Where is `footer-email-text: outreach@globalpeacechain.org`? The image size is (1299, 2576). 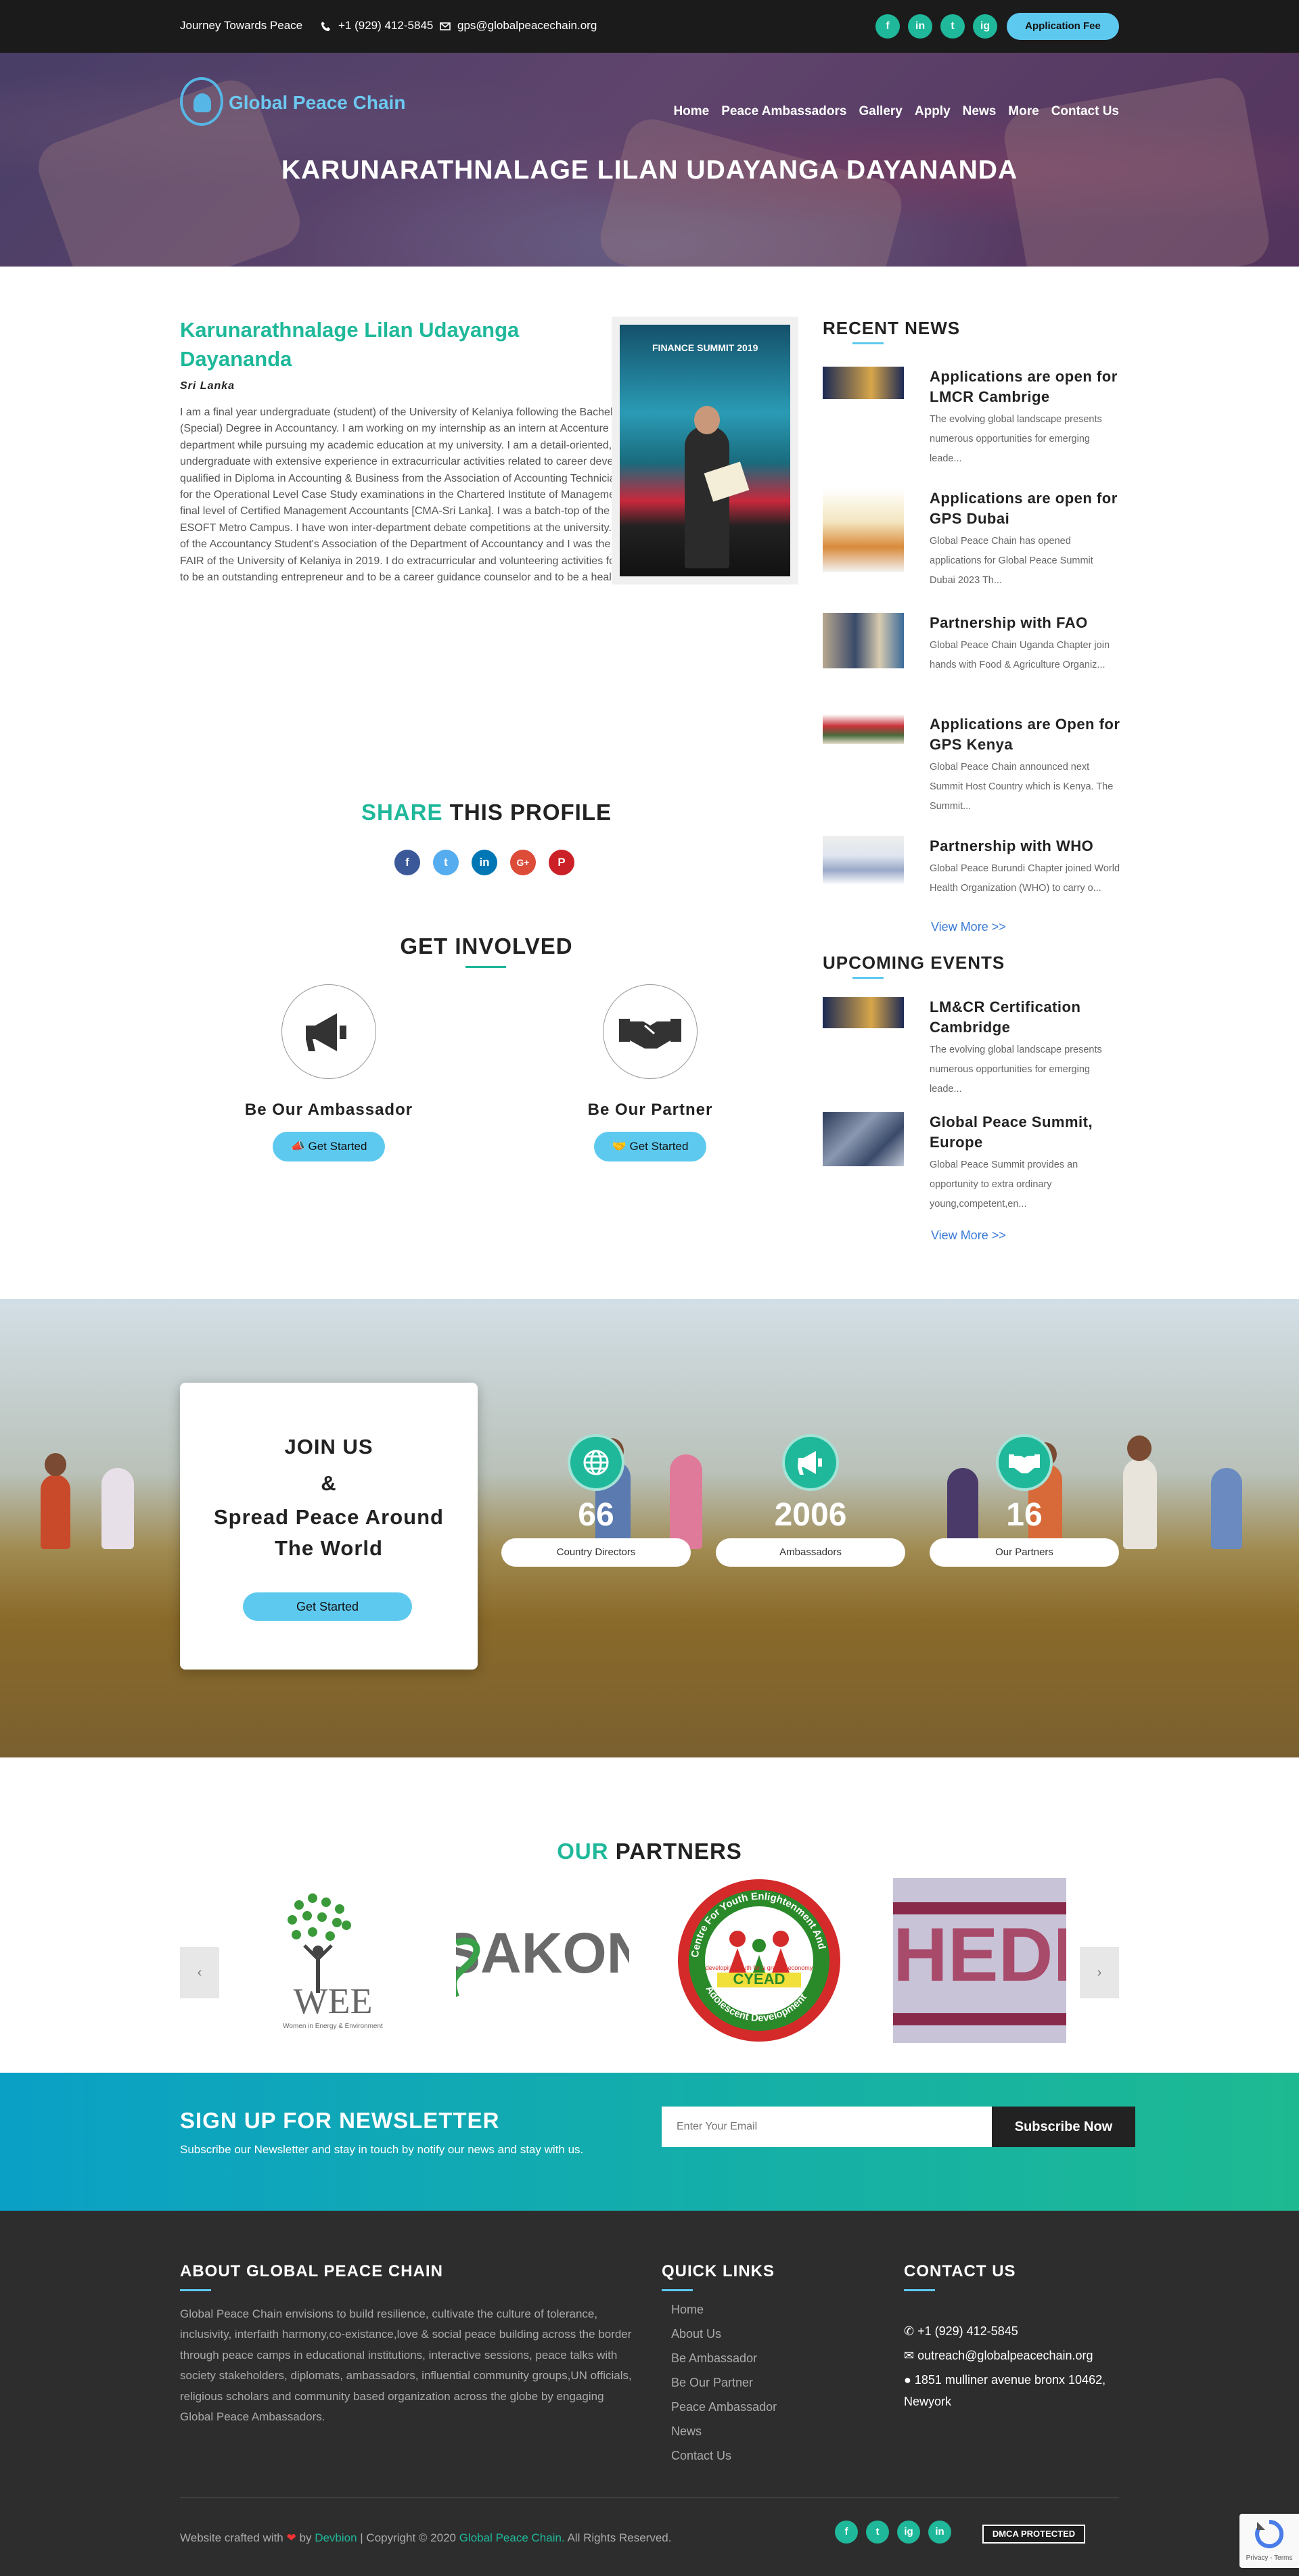
footer-email-text: outreach@globalpeacechain.org is located at coordinates (1005, 2355).